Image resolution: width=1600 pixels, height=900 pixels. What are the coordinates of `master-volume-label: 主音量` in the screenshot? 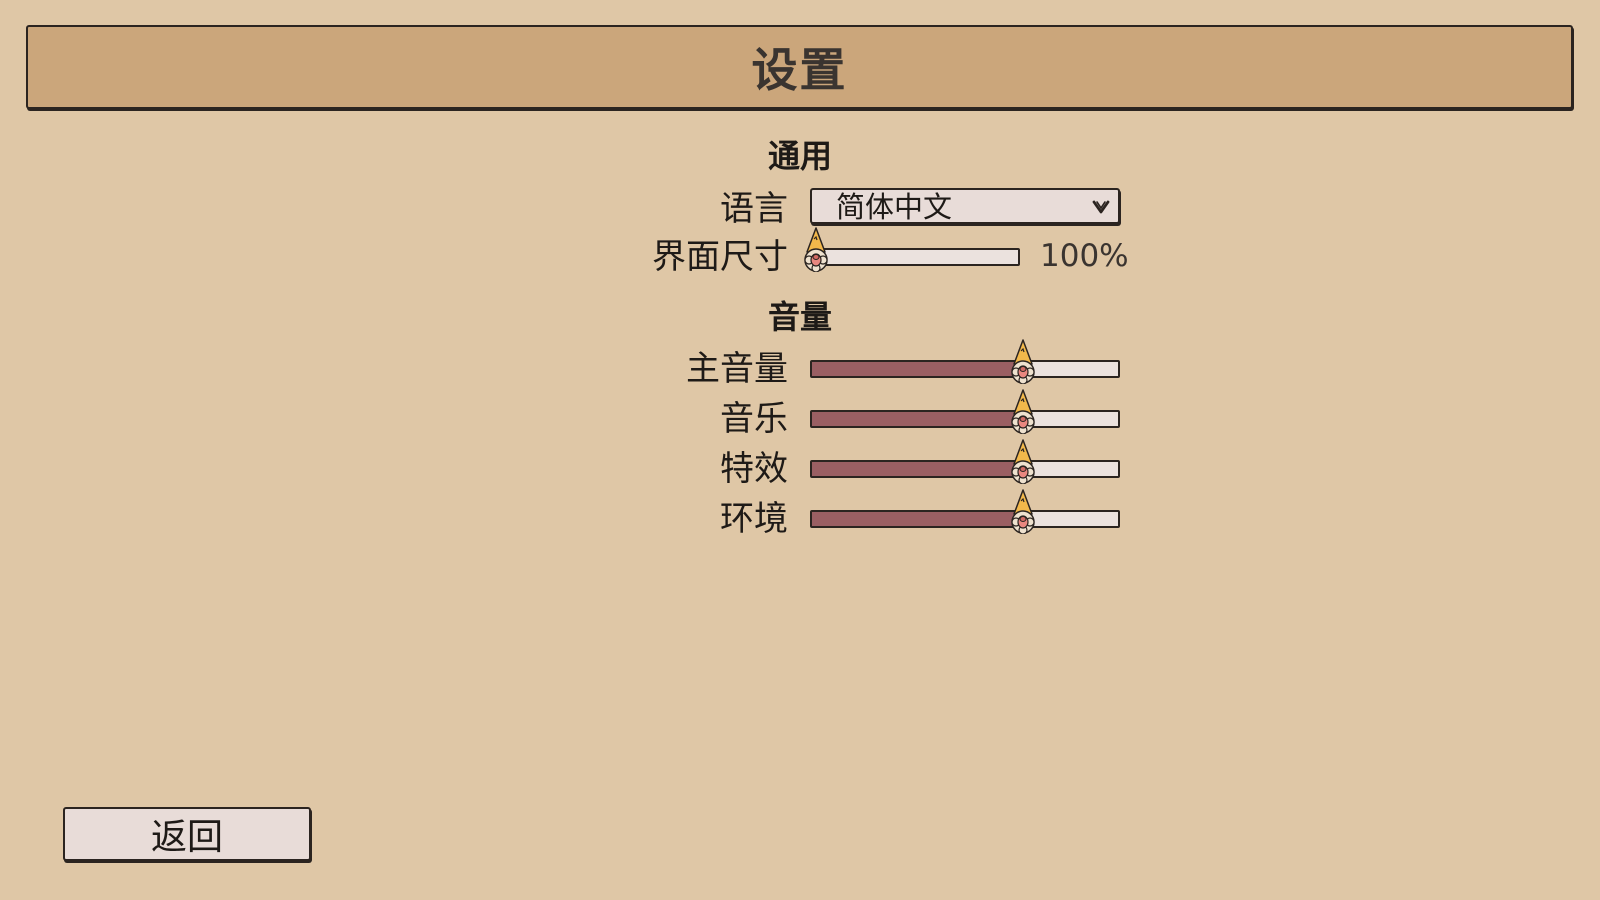 It's located at (737, 369).